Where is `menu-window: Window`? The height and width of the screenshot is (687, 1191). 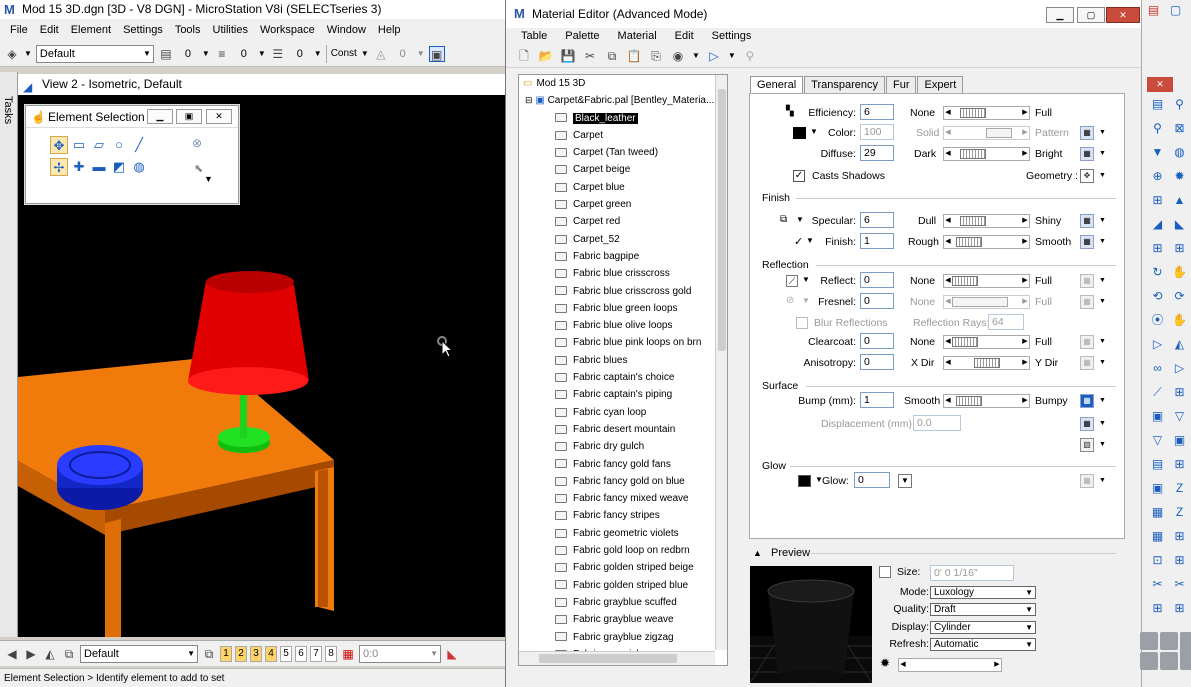
menu-window: Window is located at coordinates (346, 30).